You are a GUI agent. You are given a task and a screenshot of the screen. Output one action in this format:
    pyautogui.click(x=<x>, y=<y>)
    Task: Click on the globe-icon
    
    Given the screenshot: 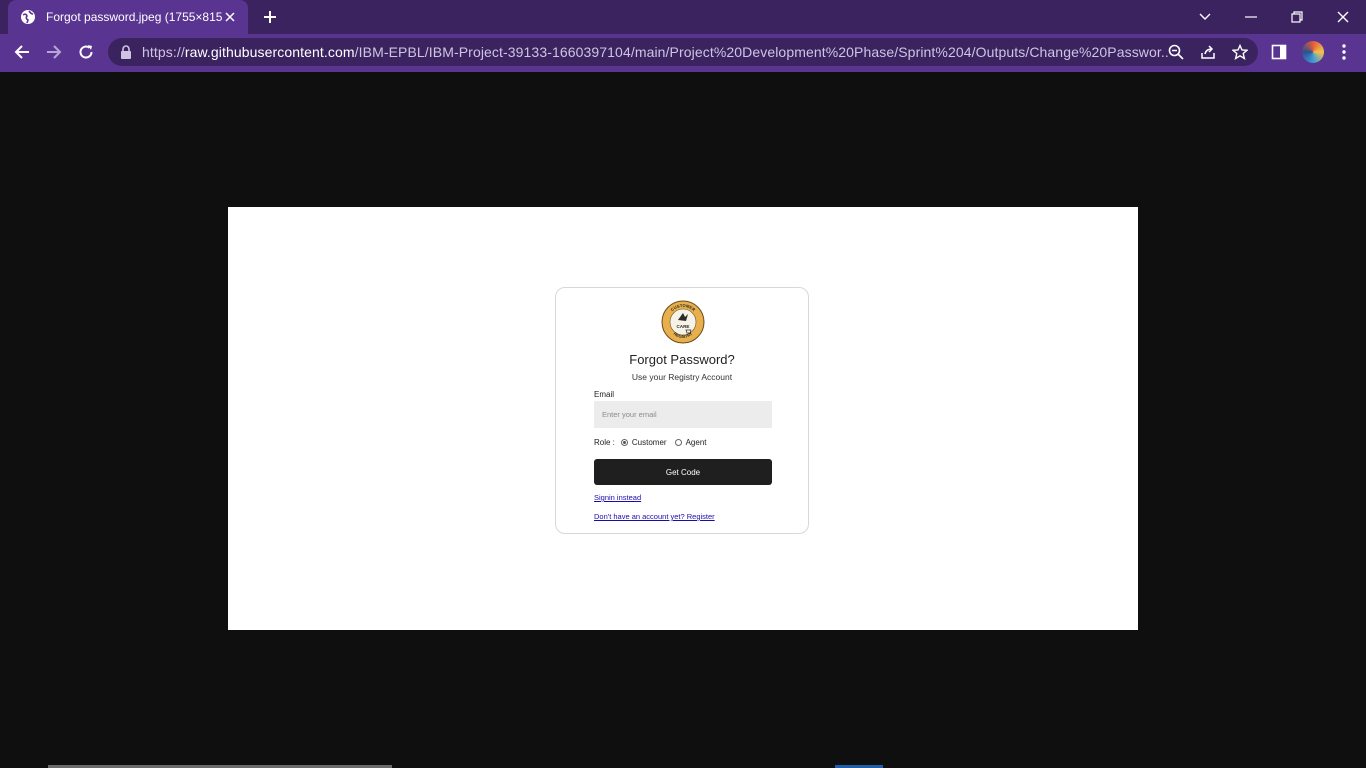 What is the action you would take?
    pyautogui.click(x=28, y=17)
    